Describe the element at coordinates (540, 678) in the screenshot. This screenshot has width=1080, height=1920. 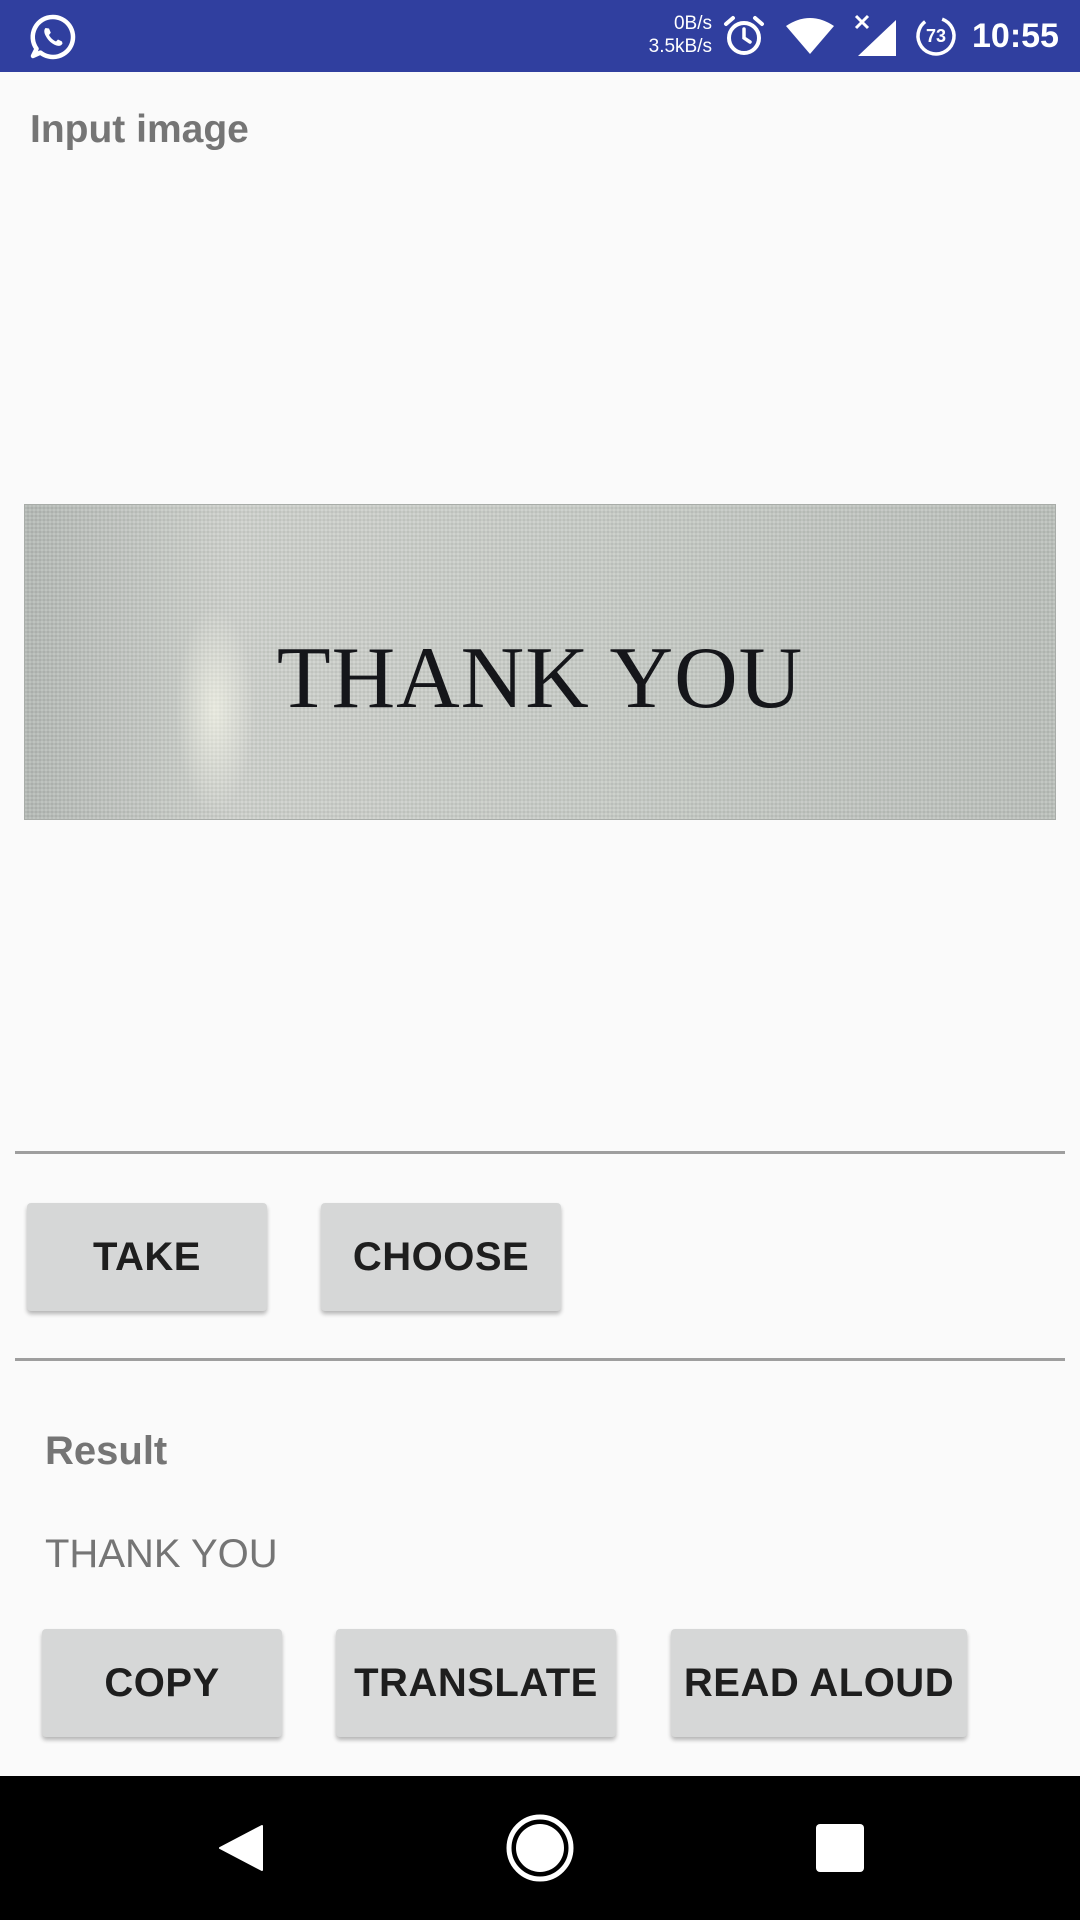
I see `image-captured-text: THANK YOU` at that location.